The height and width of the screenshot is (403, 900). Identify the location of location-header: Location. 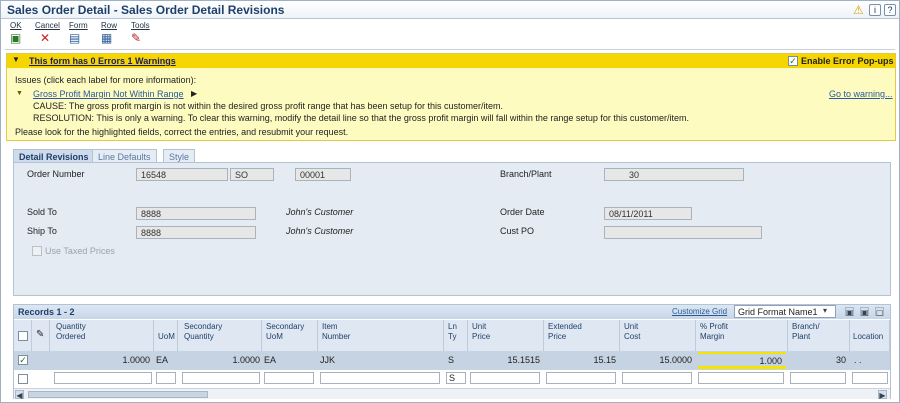
(868, 336).